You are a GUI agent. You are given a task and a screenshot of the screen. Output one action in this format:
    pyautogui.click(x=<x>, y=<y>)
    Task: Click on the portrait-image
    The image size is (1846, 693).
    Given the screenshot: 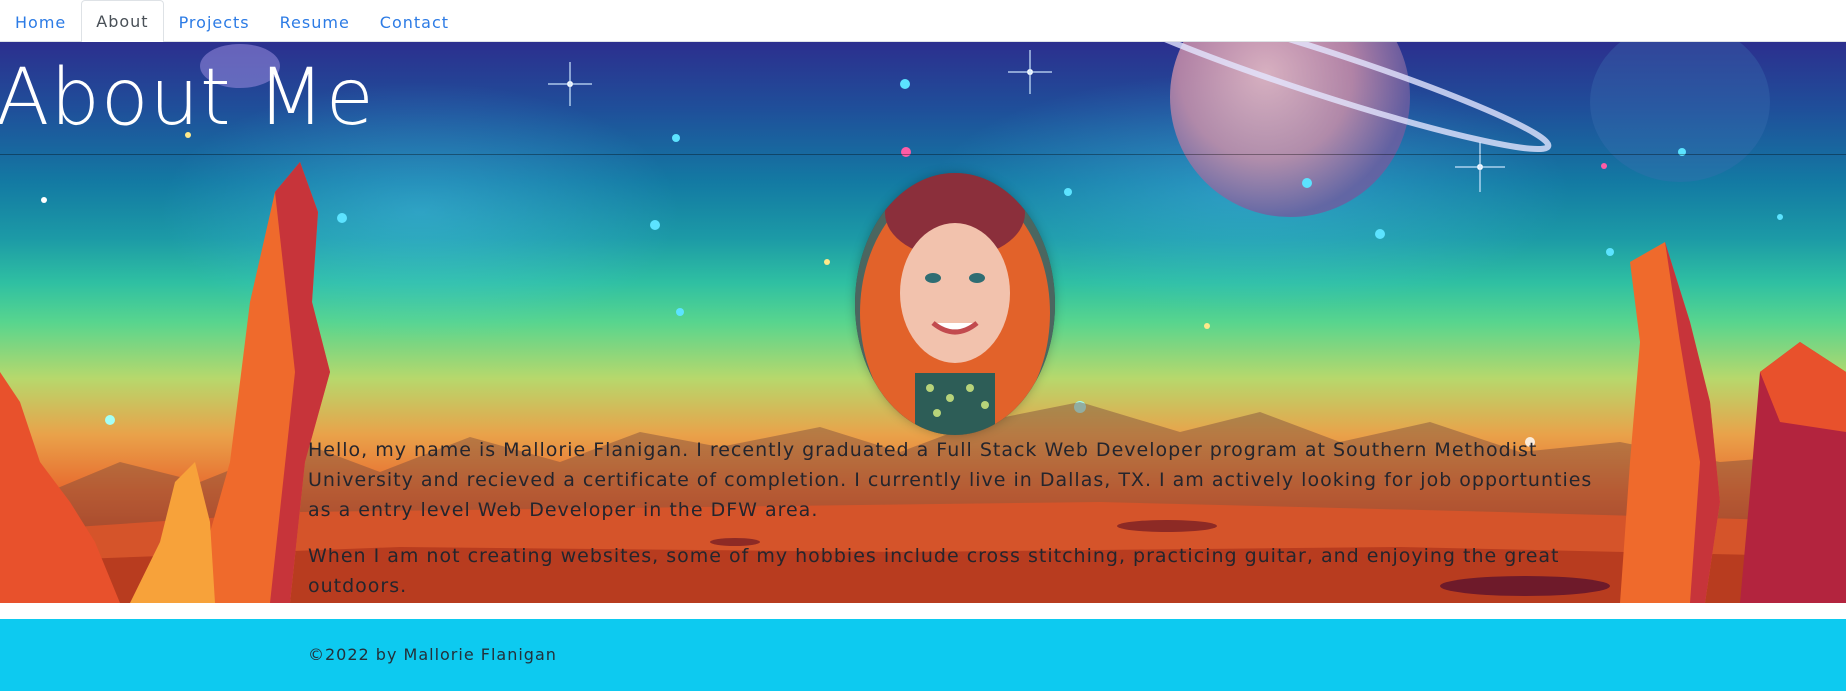 What is the action you would take?
    pyautogui.click(x=955, y=304)
    